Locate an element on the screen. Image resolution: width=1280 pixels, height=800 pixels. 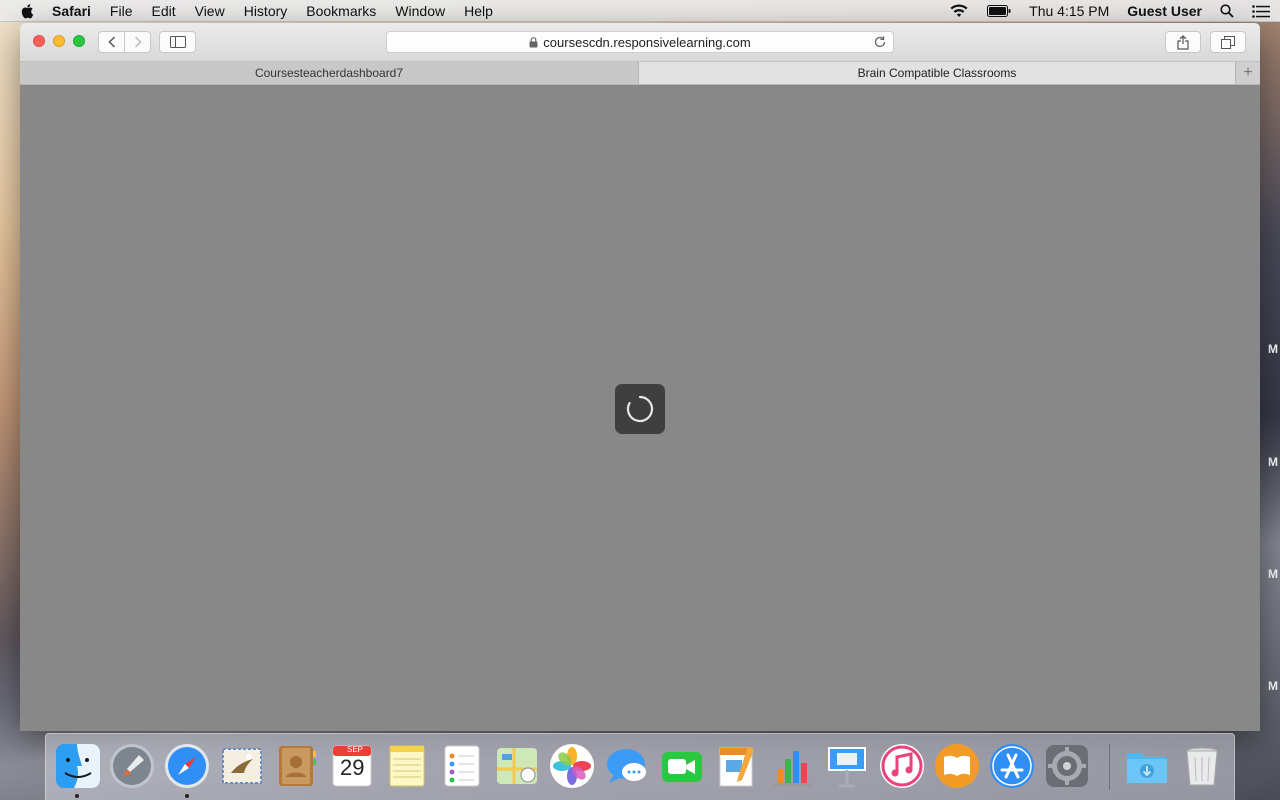
clock: Thu 4:15 PM is located at coordinates (1069, 11).